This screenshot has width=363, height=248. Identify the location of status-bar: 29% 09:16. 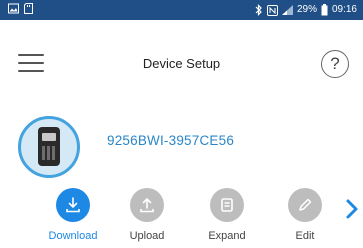
(181, 10).